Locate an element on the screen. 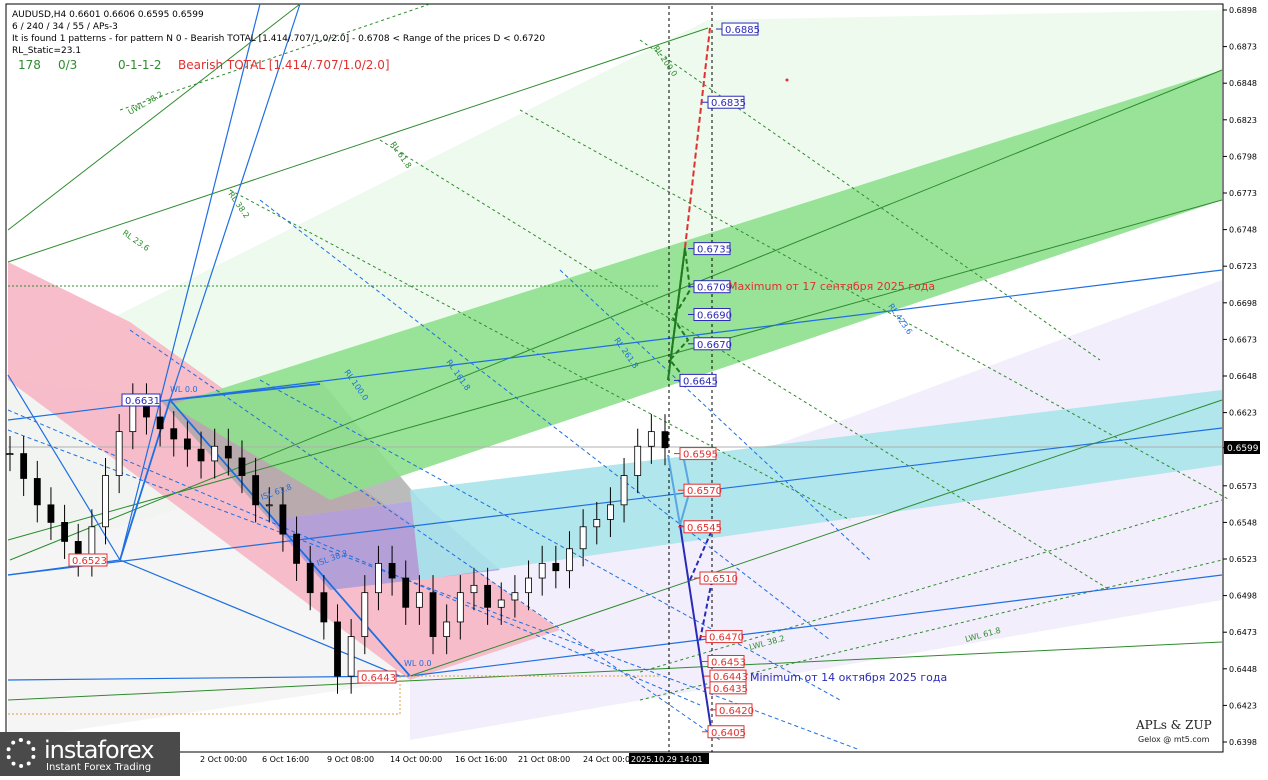 This screenshot has width=1268, height=780. point-0631: 0.6631 is located at coordinates (141, 400).